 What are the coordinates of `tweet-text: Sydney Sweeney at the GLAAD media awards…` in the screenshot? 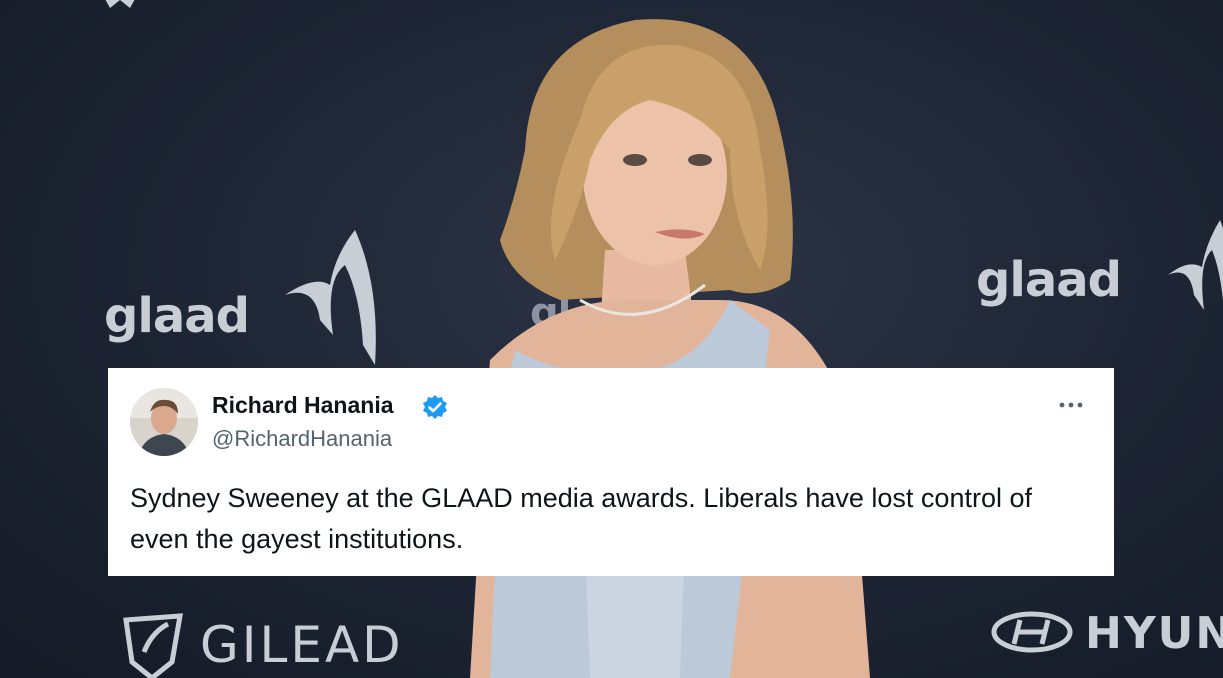 It's located at (581, 518).